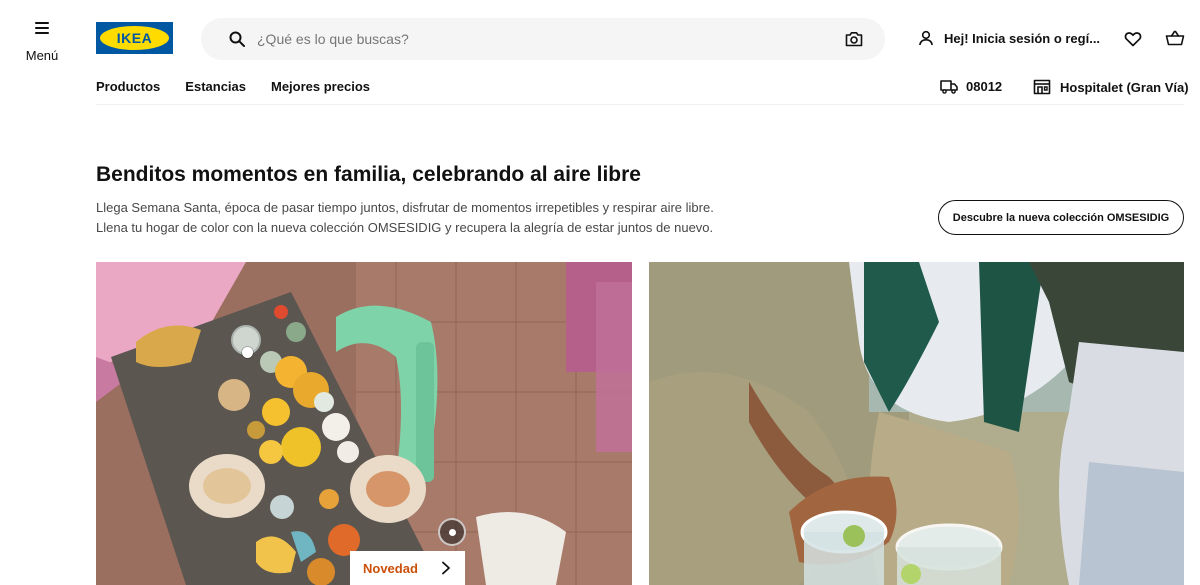 The height and width of the screenshot is (585, 1200). What do you see at coordinates (1042, 87) in the screenshot?
I see `store-icon` at bounding box center [1042, 87].